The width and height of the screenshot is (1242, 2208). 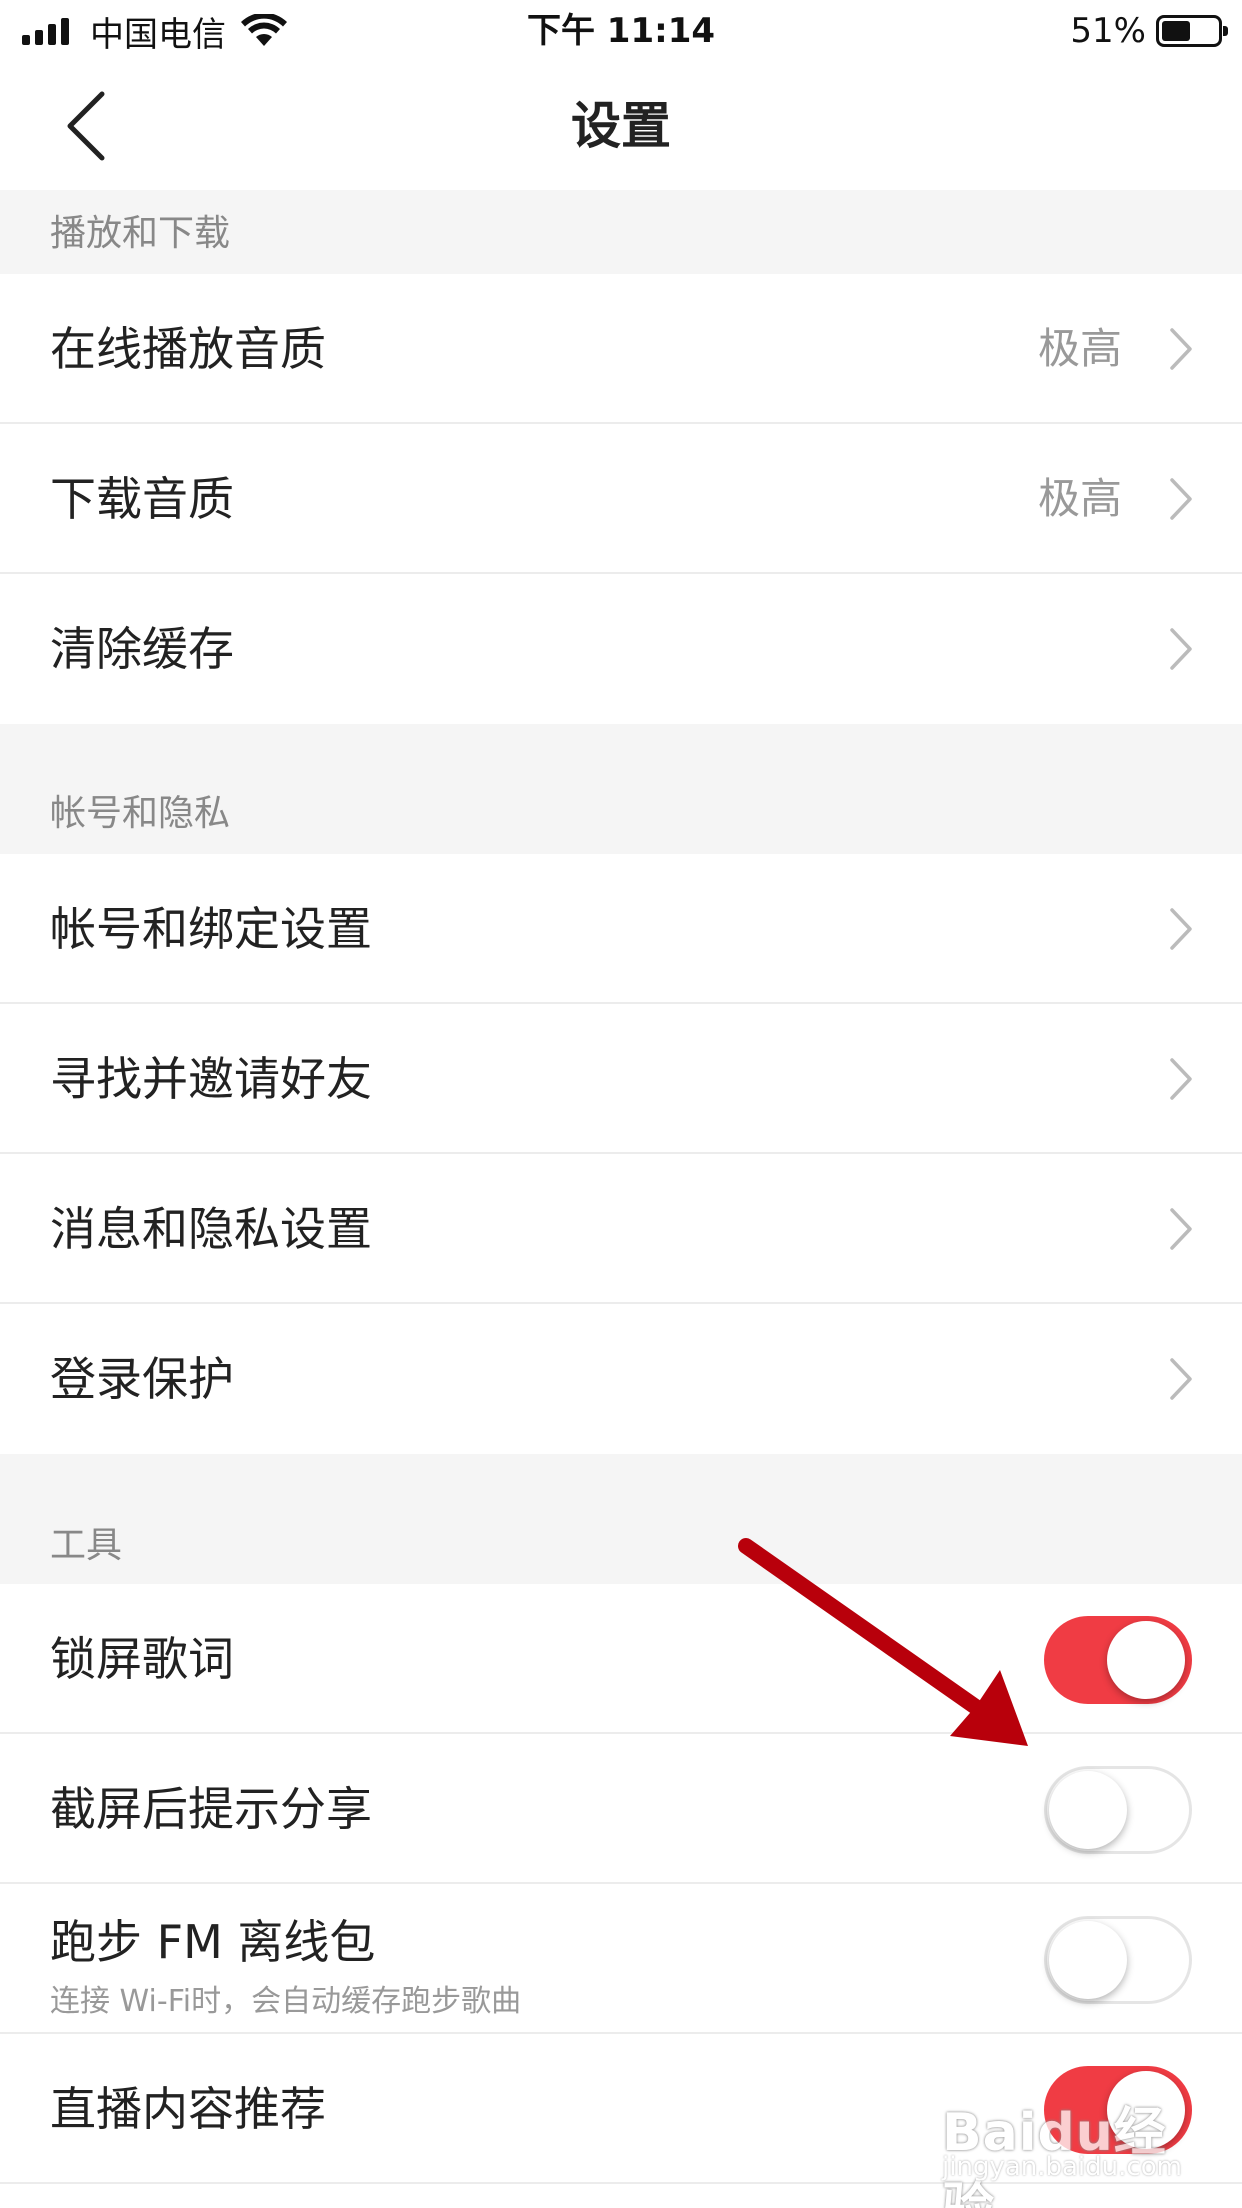 What do you see at coordinates (621, 1379) in the screenshot?
I see `row-login-protection: 登录保护` at bounding box center [621, 1379].